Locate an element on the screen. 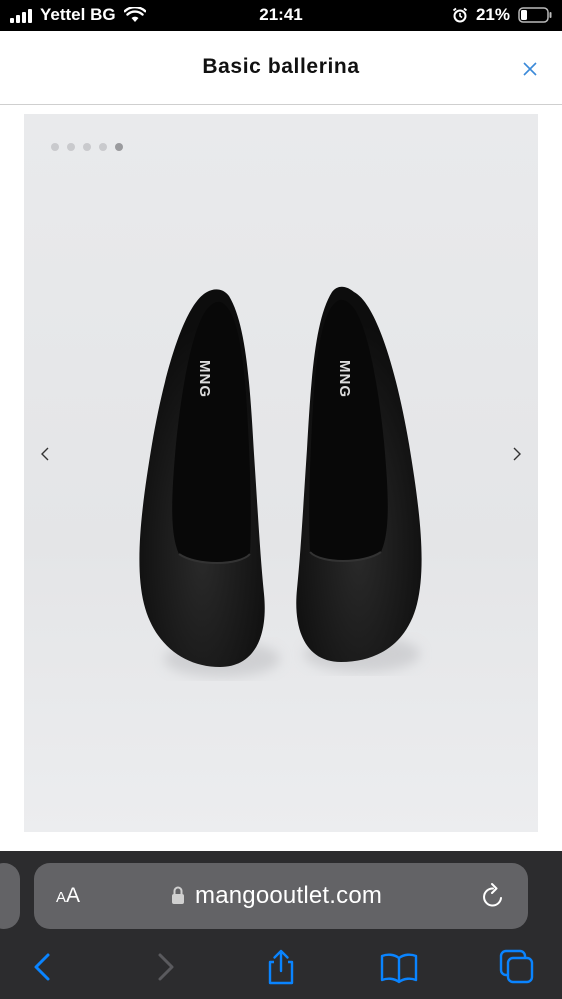 The image size is (562, 999). page-title: Basic ballerina is located at coordinates (281, 66).